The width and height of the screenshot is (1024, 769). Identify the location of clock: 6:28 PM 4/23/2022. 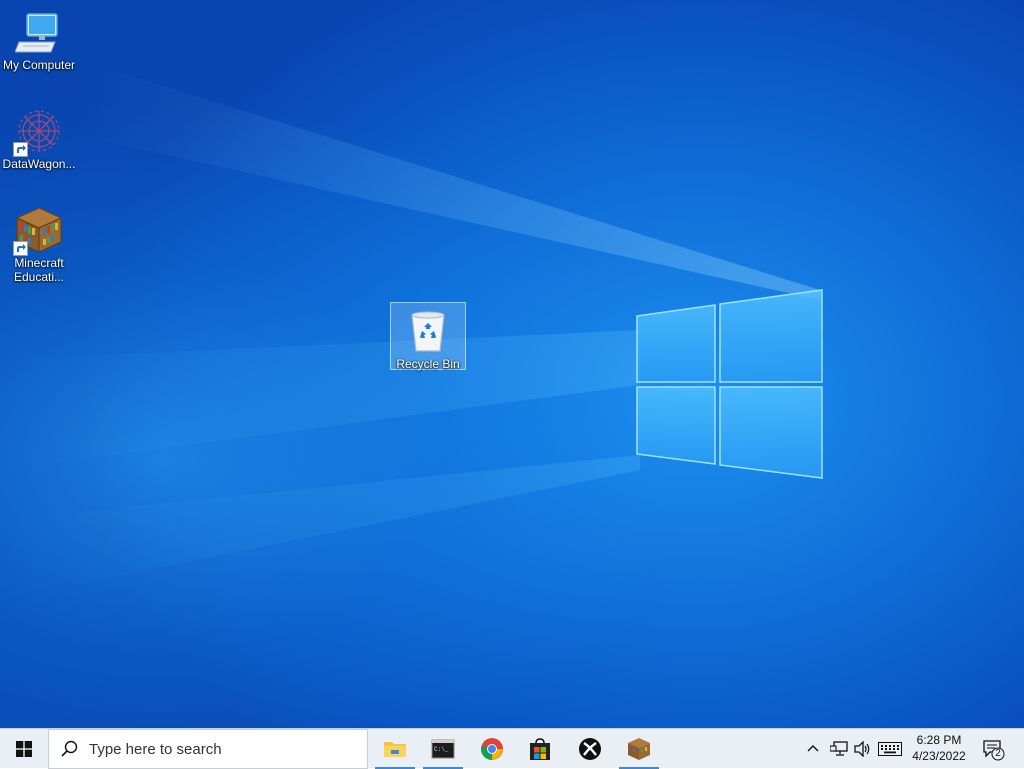
(939, 748).